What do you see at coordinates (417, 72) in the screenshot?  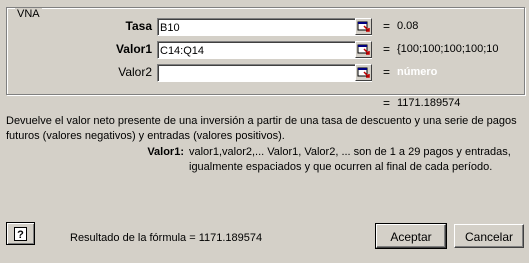 I see `valor2-result: número` at bounding box center [417, 72].